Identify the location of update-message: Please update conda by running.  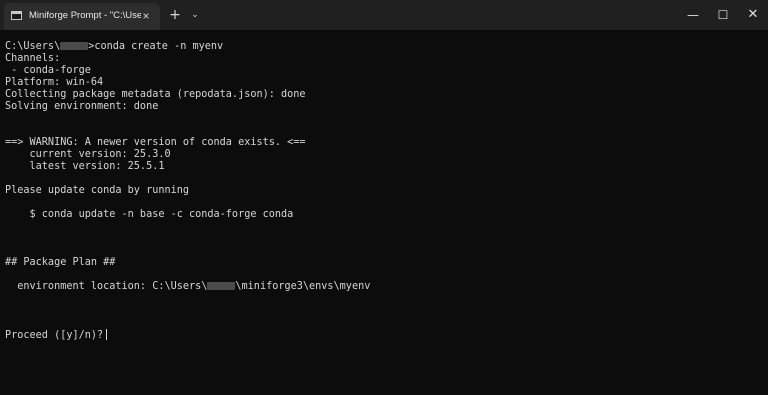
(97, 190).